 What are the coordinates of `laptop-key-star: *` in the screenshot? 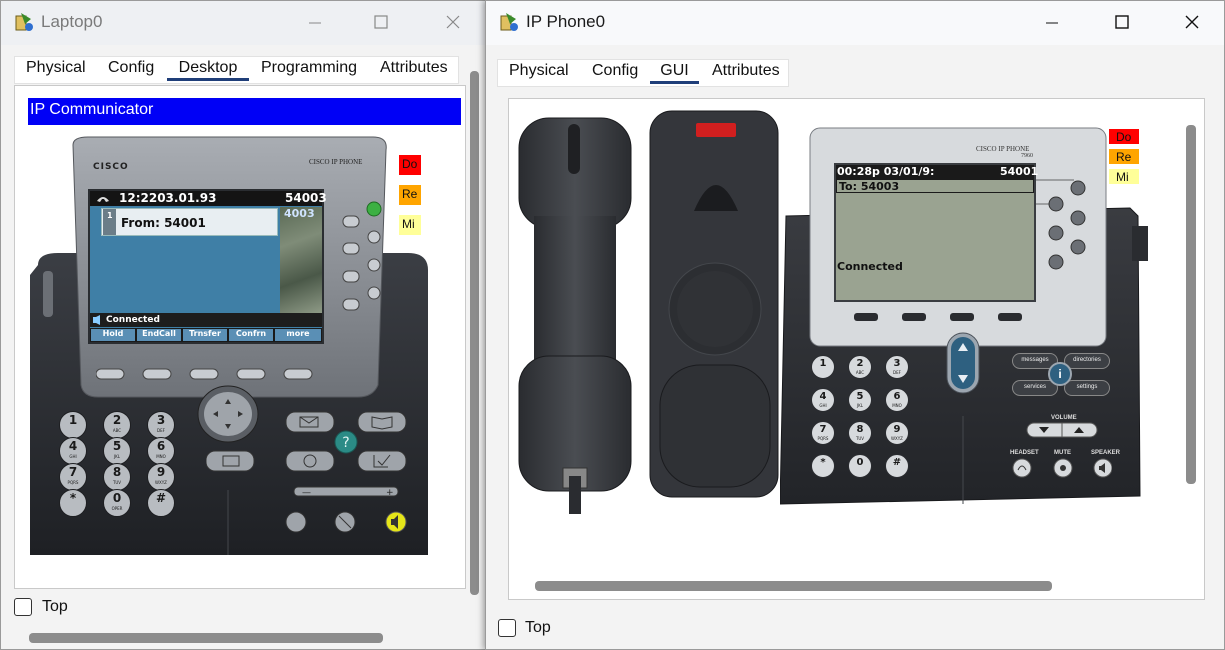 It's located at (73, 503).